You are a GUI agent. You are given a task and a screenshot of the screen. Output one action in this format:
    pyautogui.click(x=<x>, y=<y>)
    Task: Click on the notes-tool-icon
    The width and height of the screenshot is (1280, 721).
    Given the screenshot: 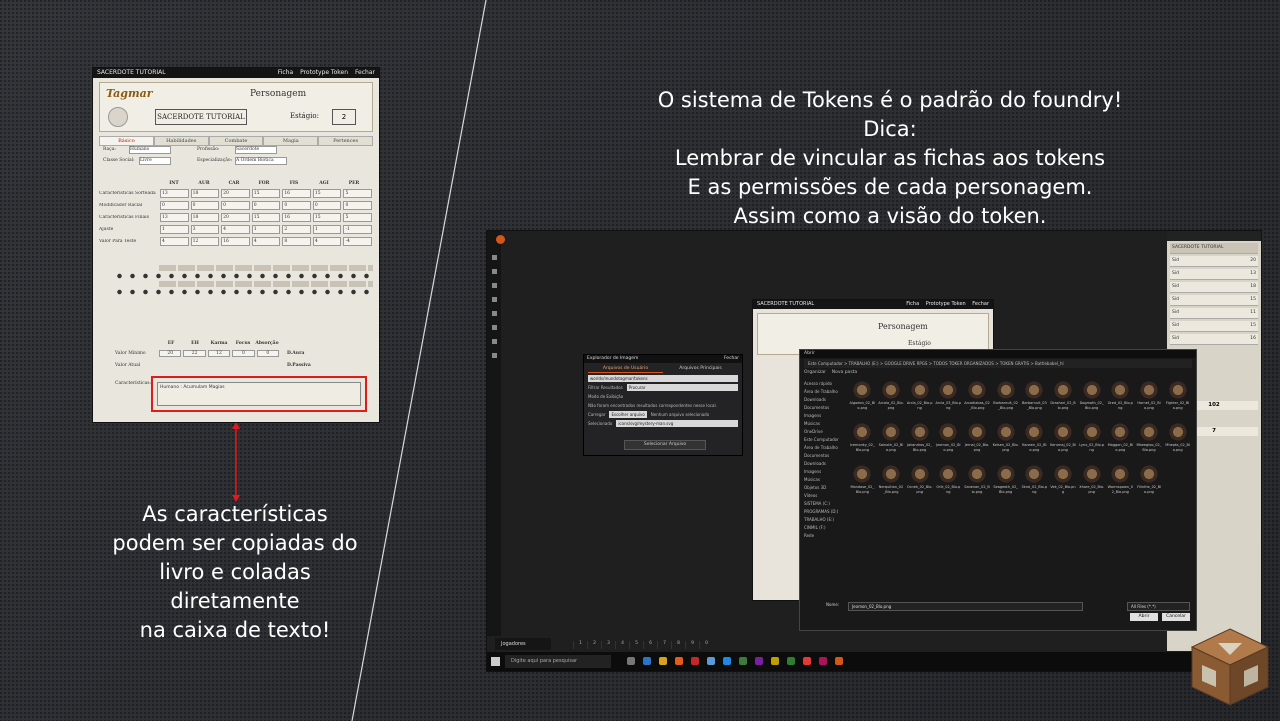 What is the action you would take?
    pyautogui.click(x=494, y=355)
    